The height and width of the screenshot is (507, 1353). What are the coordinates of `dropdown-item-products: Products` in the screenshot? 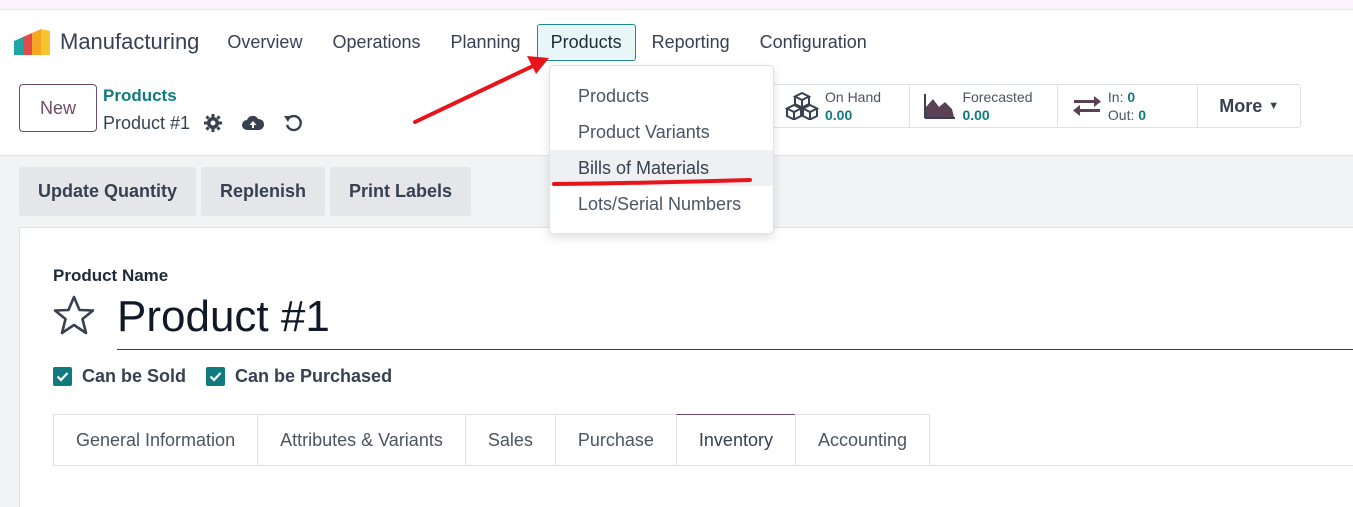 It's located at (661, 96).